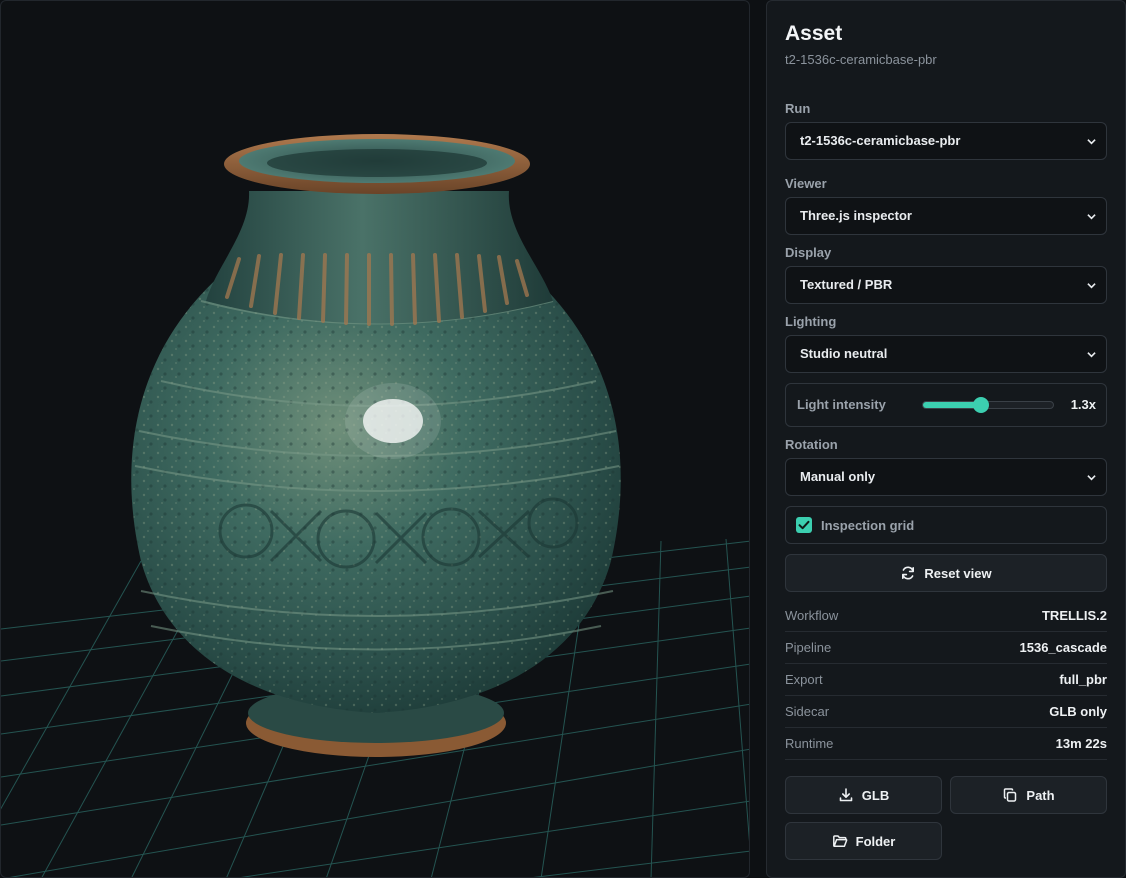 This screenshot has height=878, width=1126. I want to click on meta-row: Export full_pbr, so click(946, 680).